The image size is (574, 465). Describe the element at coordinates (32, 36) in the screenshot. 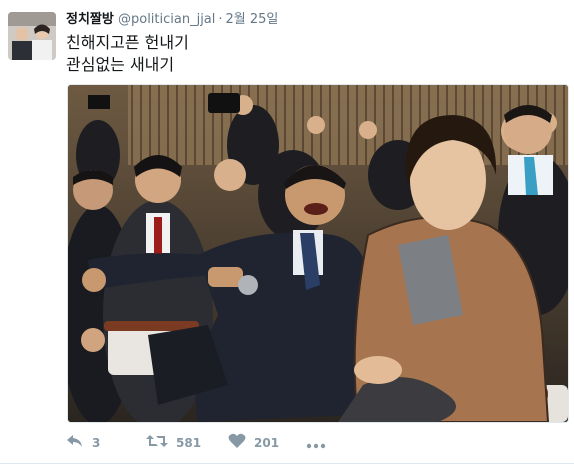

I see `avatar` at that location.